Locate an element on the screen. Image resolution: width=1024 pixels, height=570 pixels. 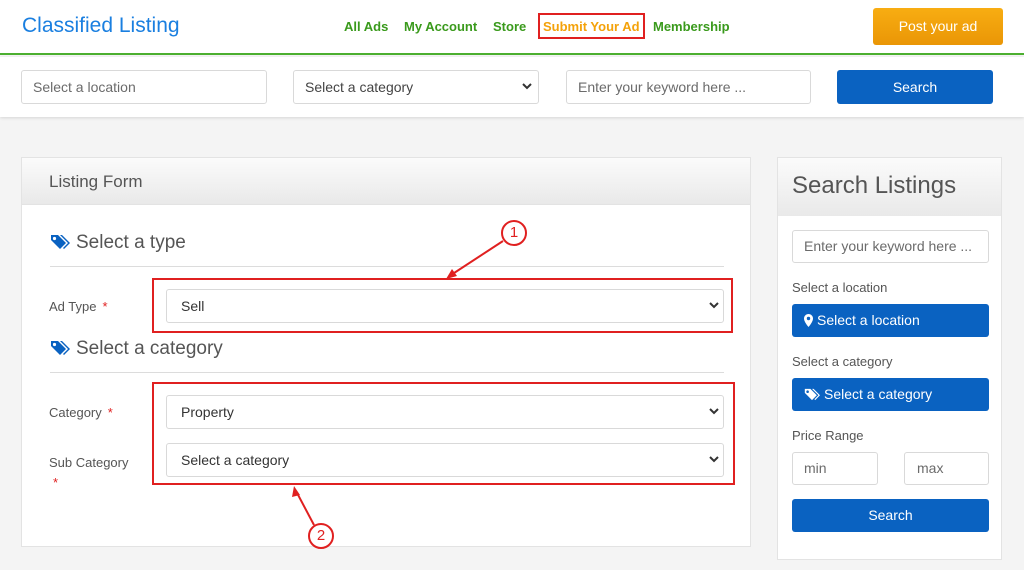
sub-category-label: Sub Category * is located at coordinates (89, 473).